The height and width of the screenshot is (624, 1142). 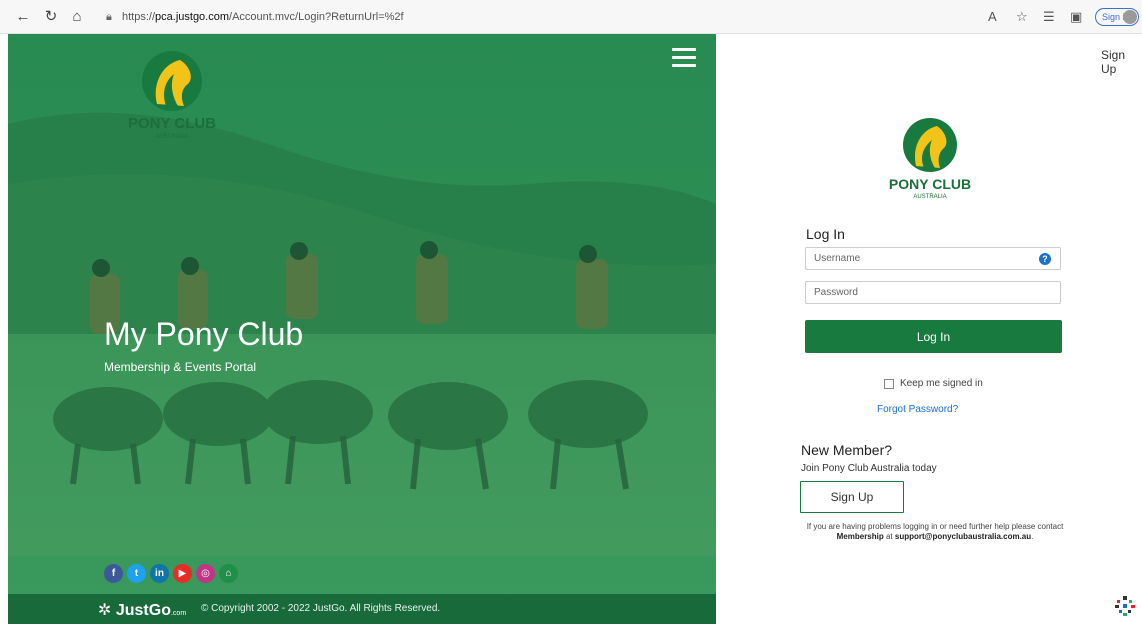 I want to click on browser-signin-button: Sign in, so click(x=1117, y=17).